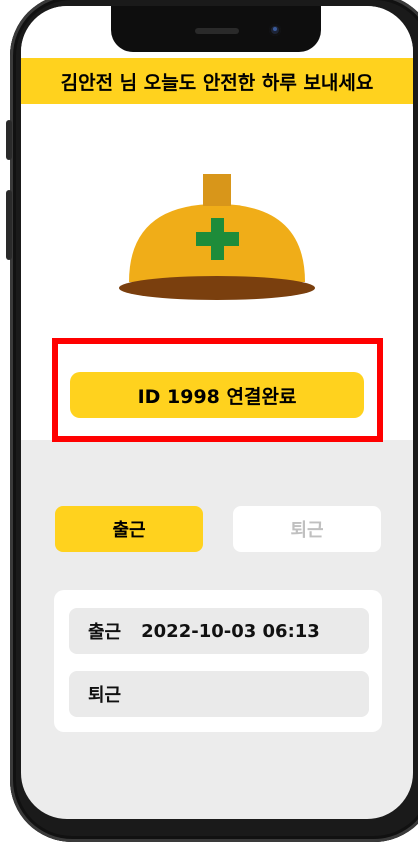 Image resolution: width=418 pixels, height=844 pixels. What do you see at coordinates (217, 237) in the screenshot?
I see `safety-helmet-icon` at bounding box center [217, 237].